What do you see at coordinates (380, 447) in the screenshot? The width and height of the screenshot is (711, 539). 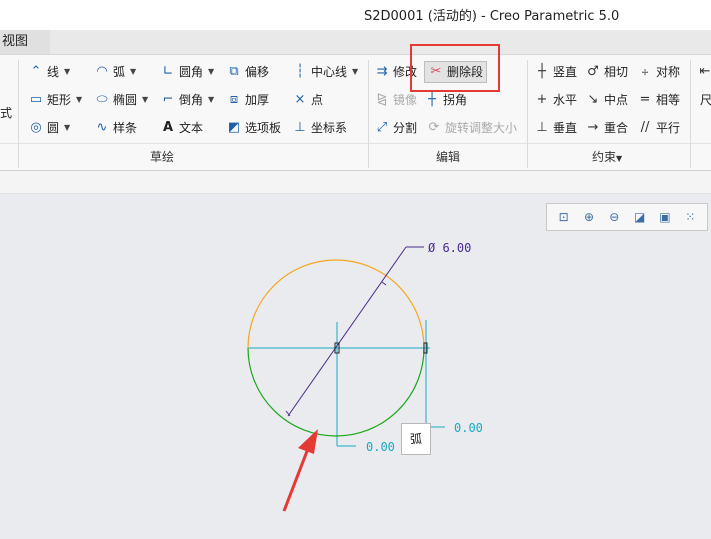 I see `vertical-dimension: 0.00` at bounding box center [380, 447].